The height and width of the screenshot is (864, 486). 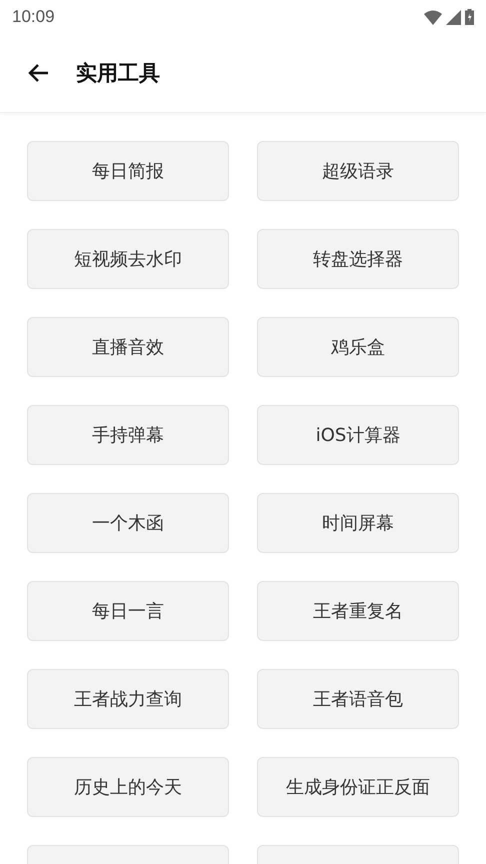 What do you see at coordinates (128, 611) in the screenshot?
I see `tool-button: 每日一言` at bounding box center [128, 611].